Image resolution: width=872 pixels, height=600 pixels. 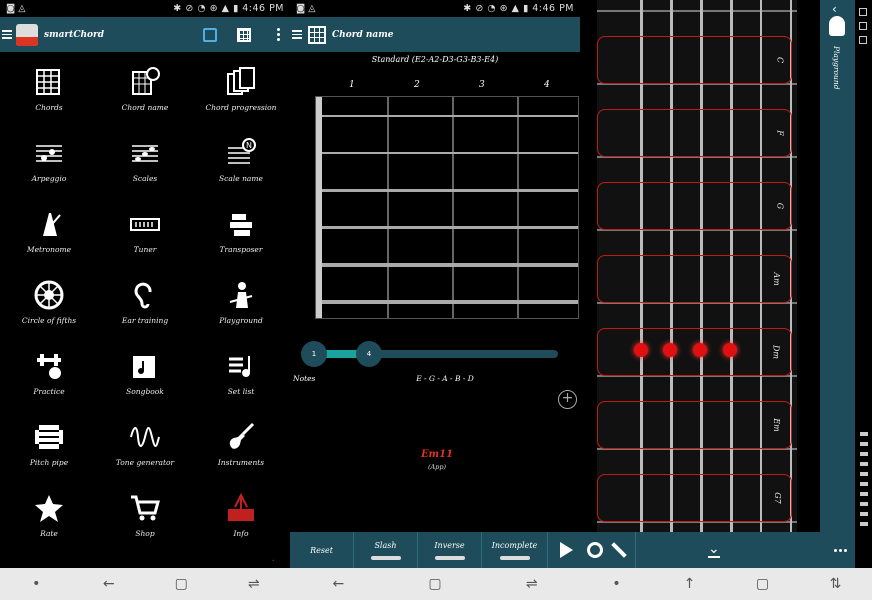 I want to click on nav-back-icon: ←, so click(x=109, y=584).